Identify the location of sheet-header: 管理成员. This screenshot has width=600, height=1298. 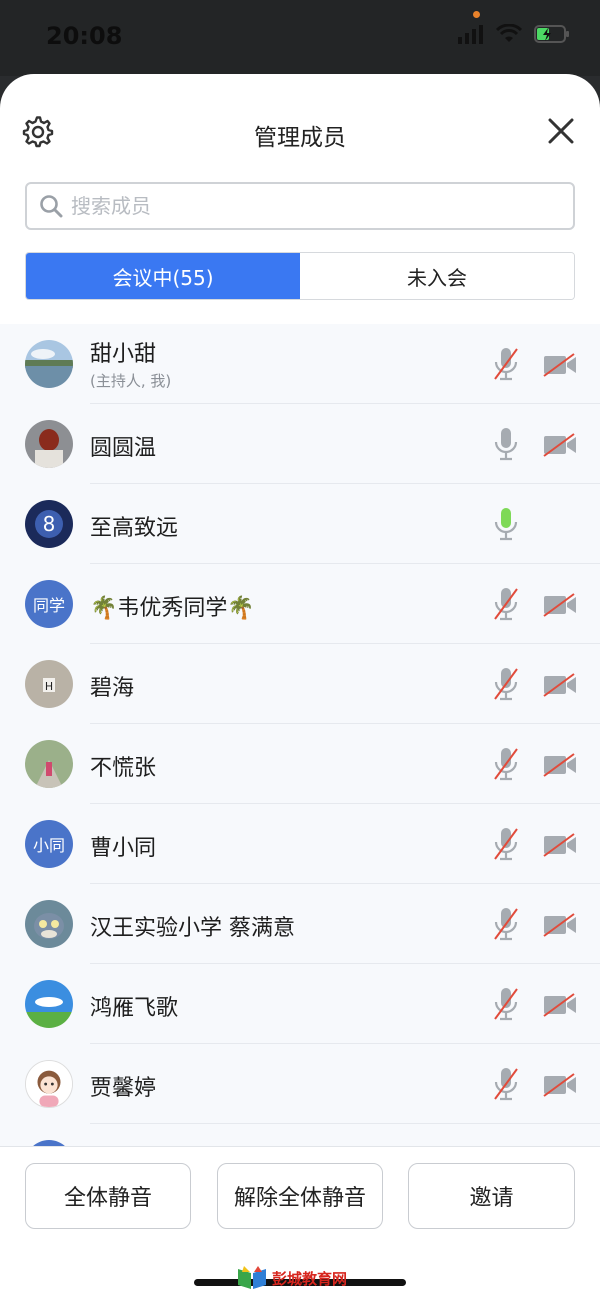
(300, 129).